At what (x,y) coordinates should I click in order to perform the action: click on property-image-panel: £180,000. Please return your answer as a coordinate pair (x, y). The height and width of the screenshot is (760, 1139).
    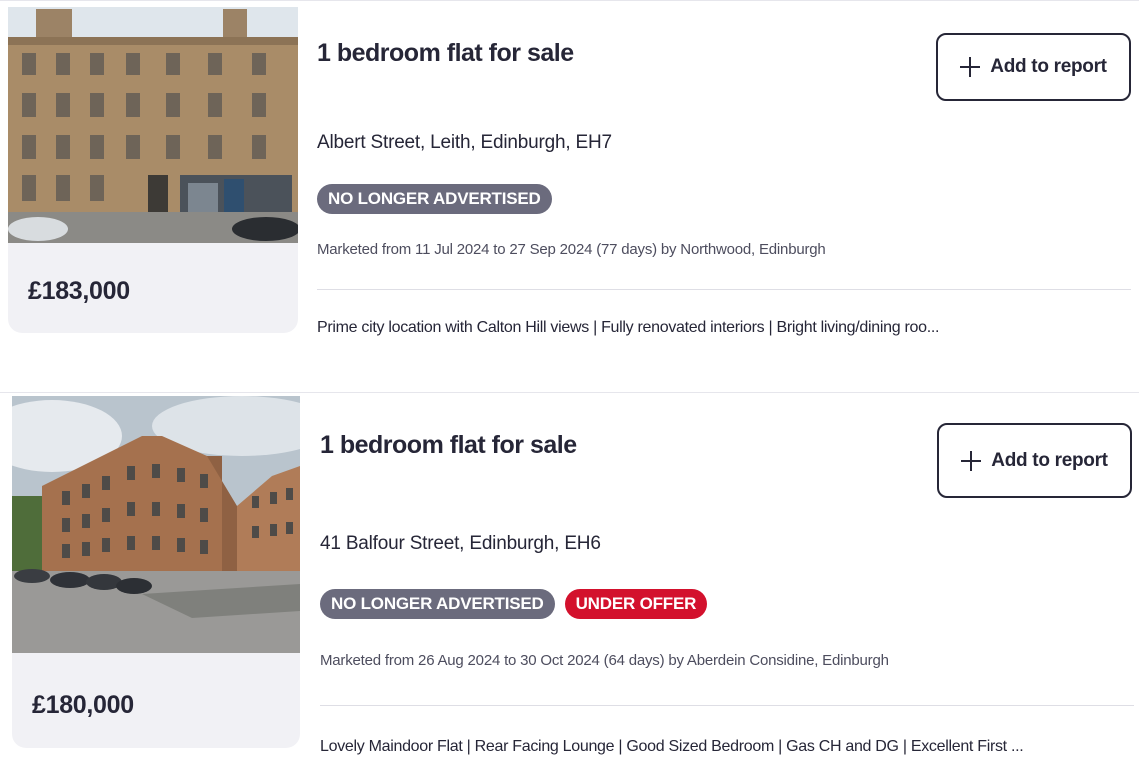
    Looking at the image, I should click on (156, 572).